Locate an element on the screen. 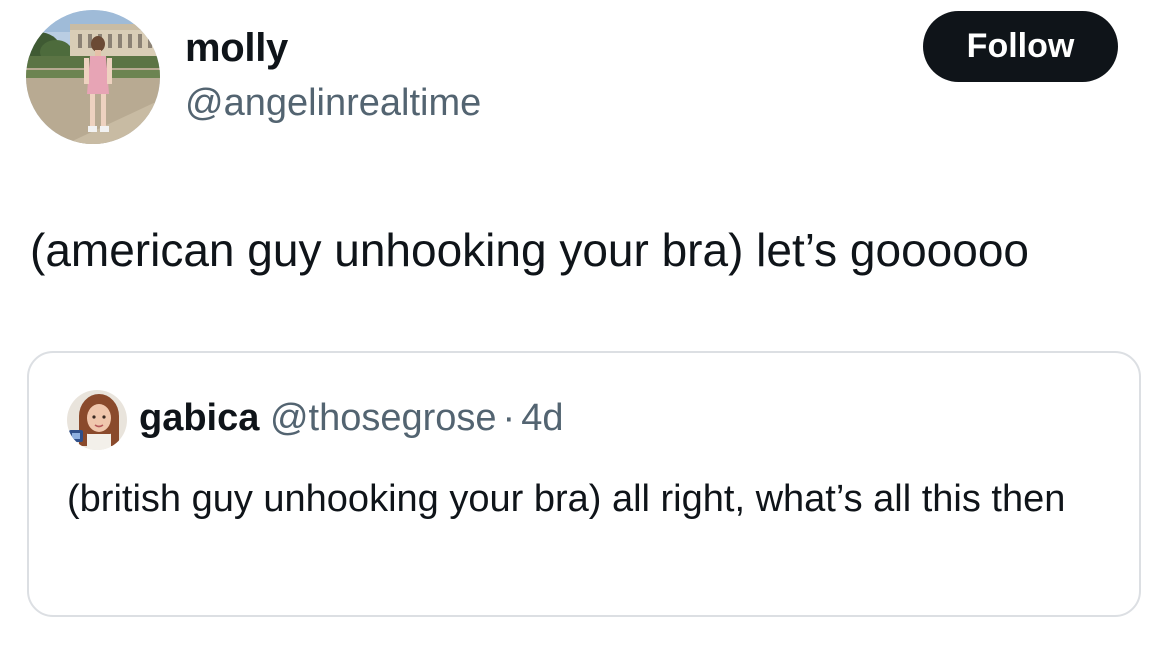  author-avatar is located at coordinates (93, 77).